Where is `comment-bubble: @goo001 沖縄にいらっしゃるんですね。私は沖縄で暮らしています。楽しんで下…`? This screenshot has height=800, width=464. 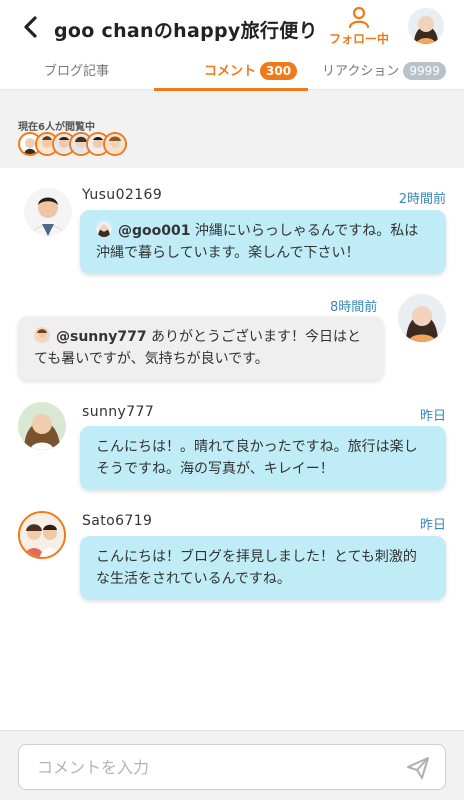
comment-bubble: @goo001 沖縄にいらっしゃるんですね。私は沖縄で暮らしています。楽しんで下… is located at coordinates (263, 242).